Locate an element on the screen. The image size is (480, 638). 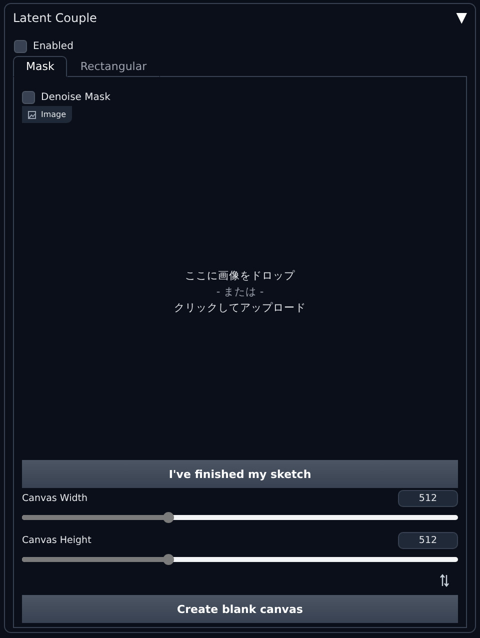
finish-sketch-button: I've finished my sketch is located at coordinates (240, 474).